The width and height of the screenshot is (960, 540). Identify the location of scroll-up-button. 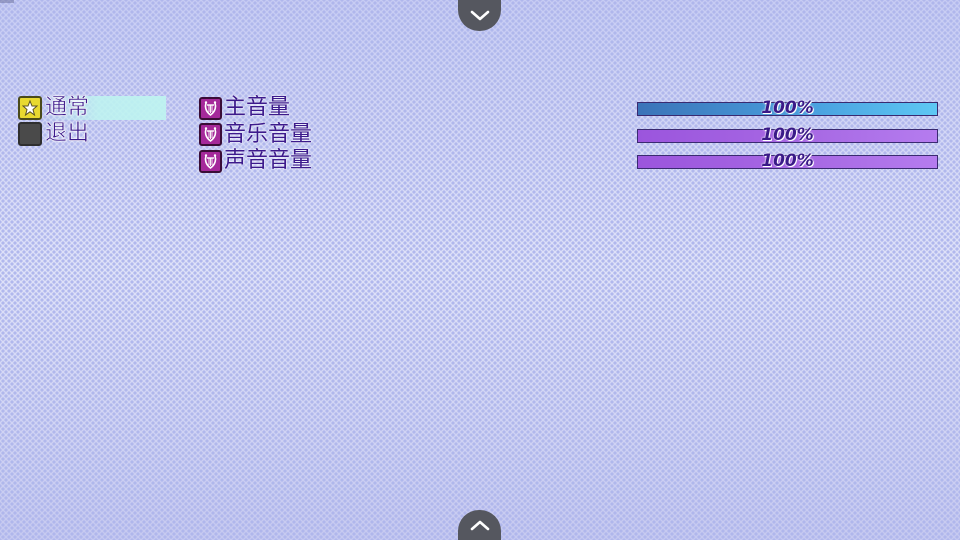
(479, 15).